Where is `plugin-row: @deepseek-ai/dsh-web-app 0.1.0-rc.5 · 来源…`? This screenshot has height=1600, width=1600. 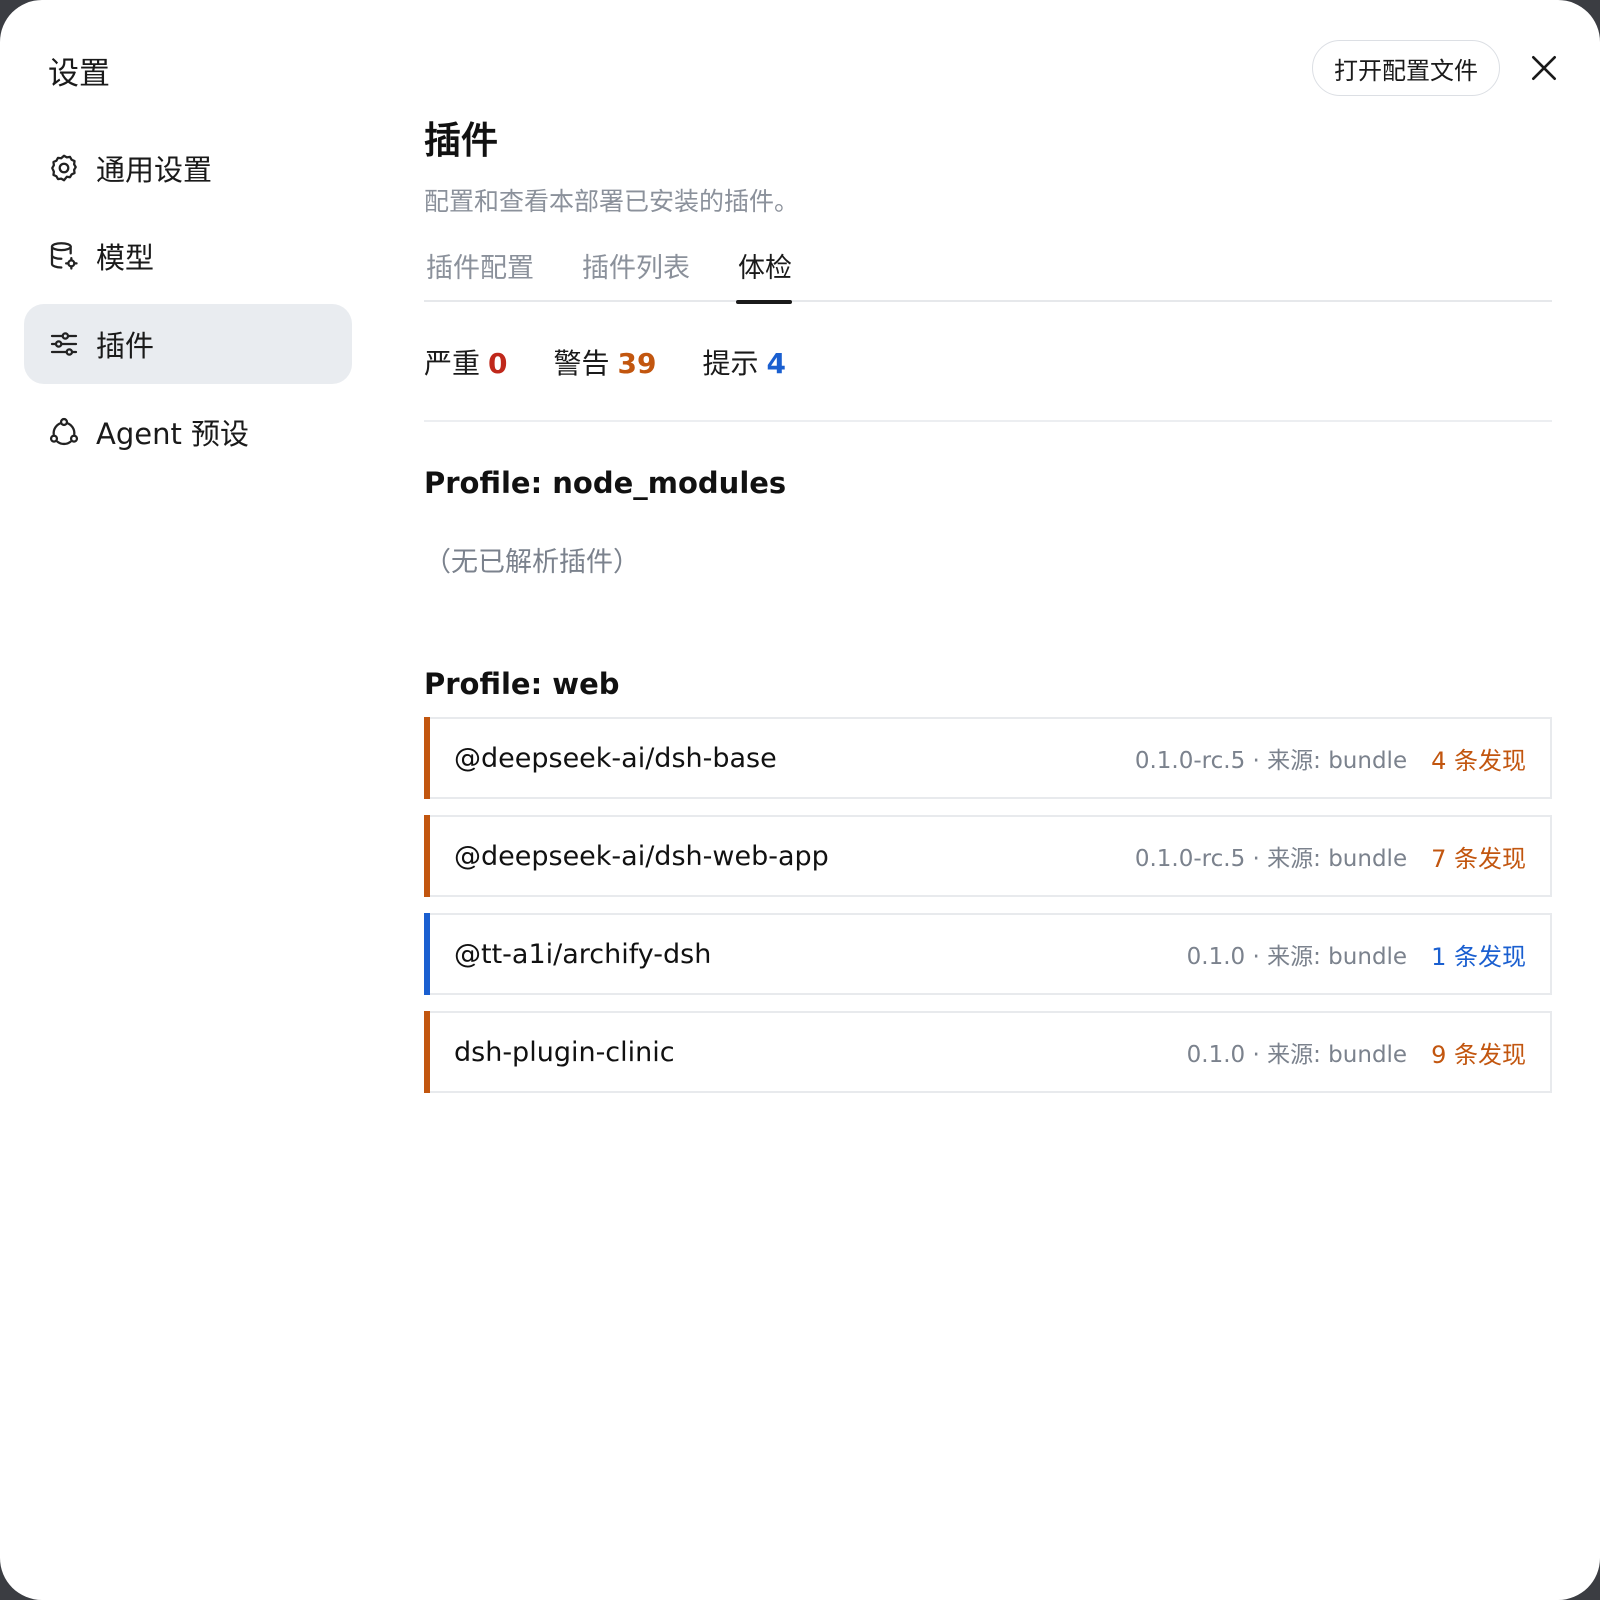
plugin-row: @deepseek-ai/dsh-web-app 0.1.0-rc.5 · 来源… is located at coordinates (988, 856).